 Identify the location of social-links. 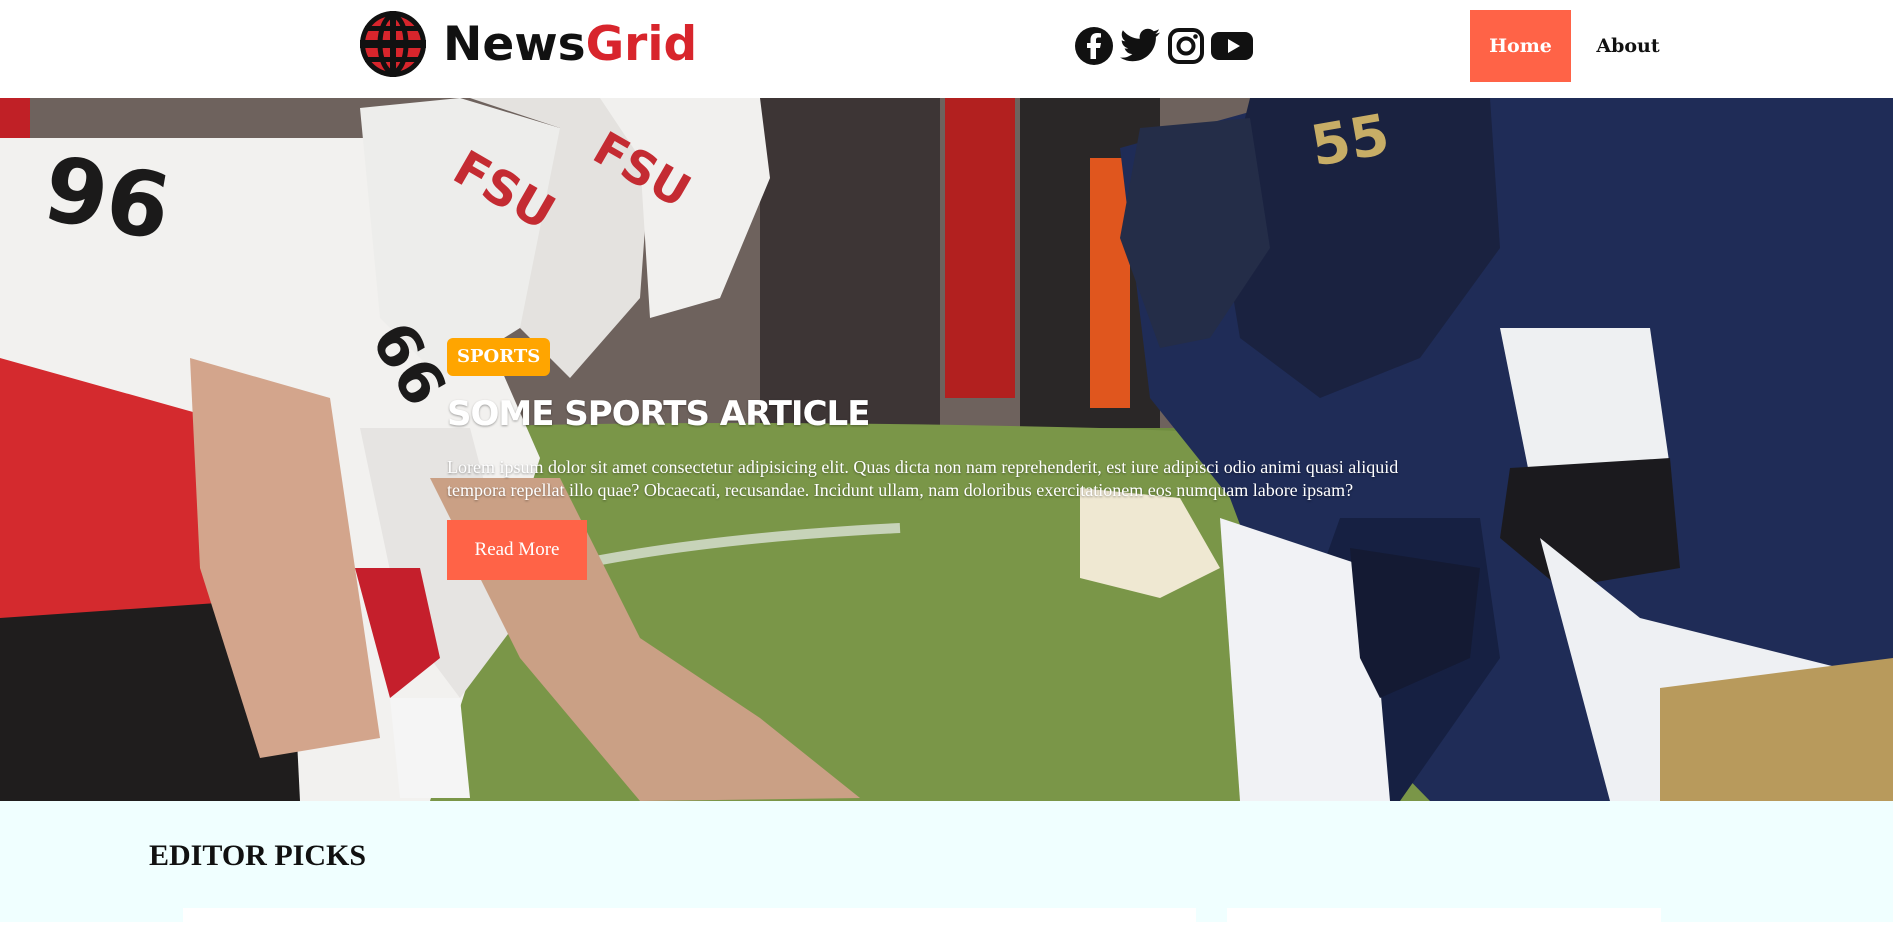
(1163, 46).